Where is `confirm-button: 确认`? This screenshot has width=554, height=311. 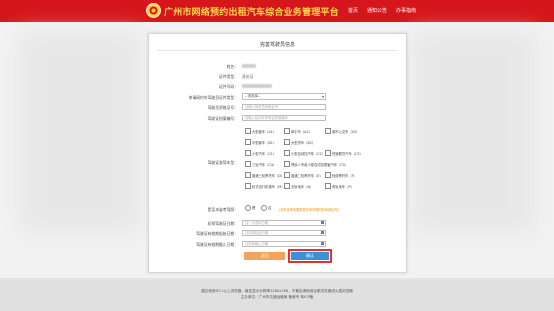
confirm-button: 确认 is located at coordinates (310, 256).